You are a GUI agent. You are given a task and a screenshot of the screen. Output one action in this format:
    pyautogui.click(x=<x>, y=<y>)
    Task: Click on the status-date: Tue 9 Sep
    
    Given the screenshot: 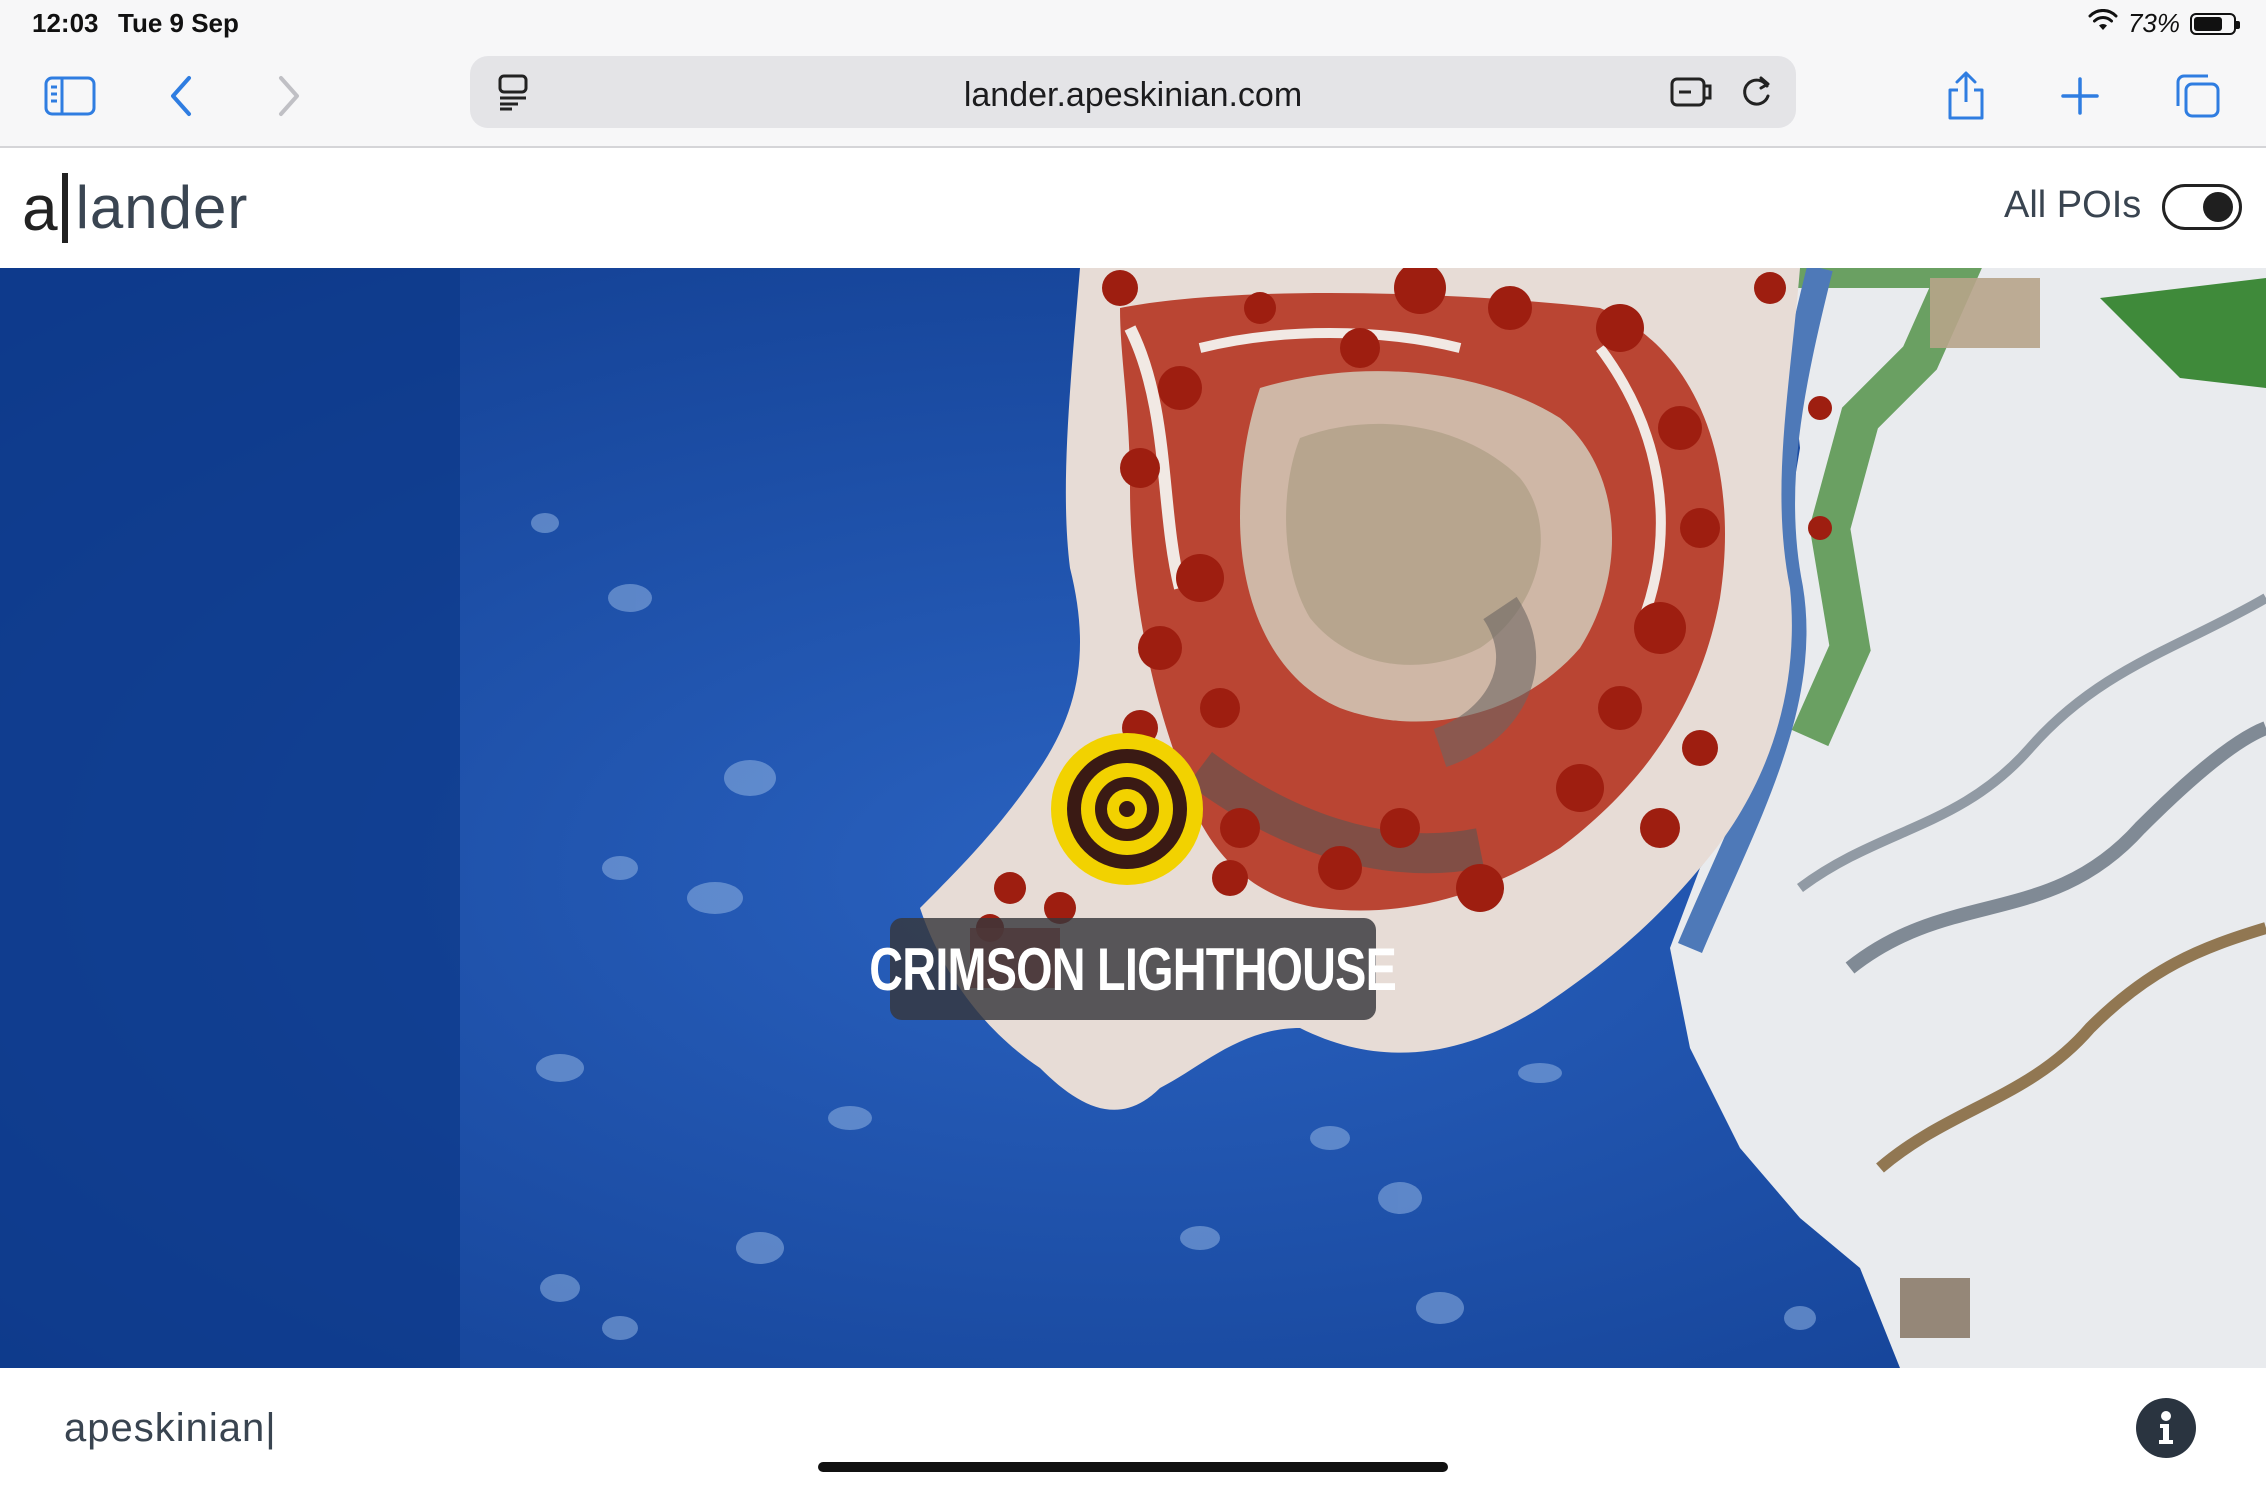 What is the action you would take?
    pyautogui.click(x=178, y=23)
    